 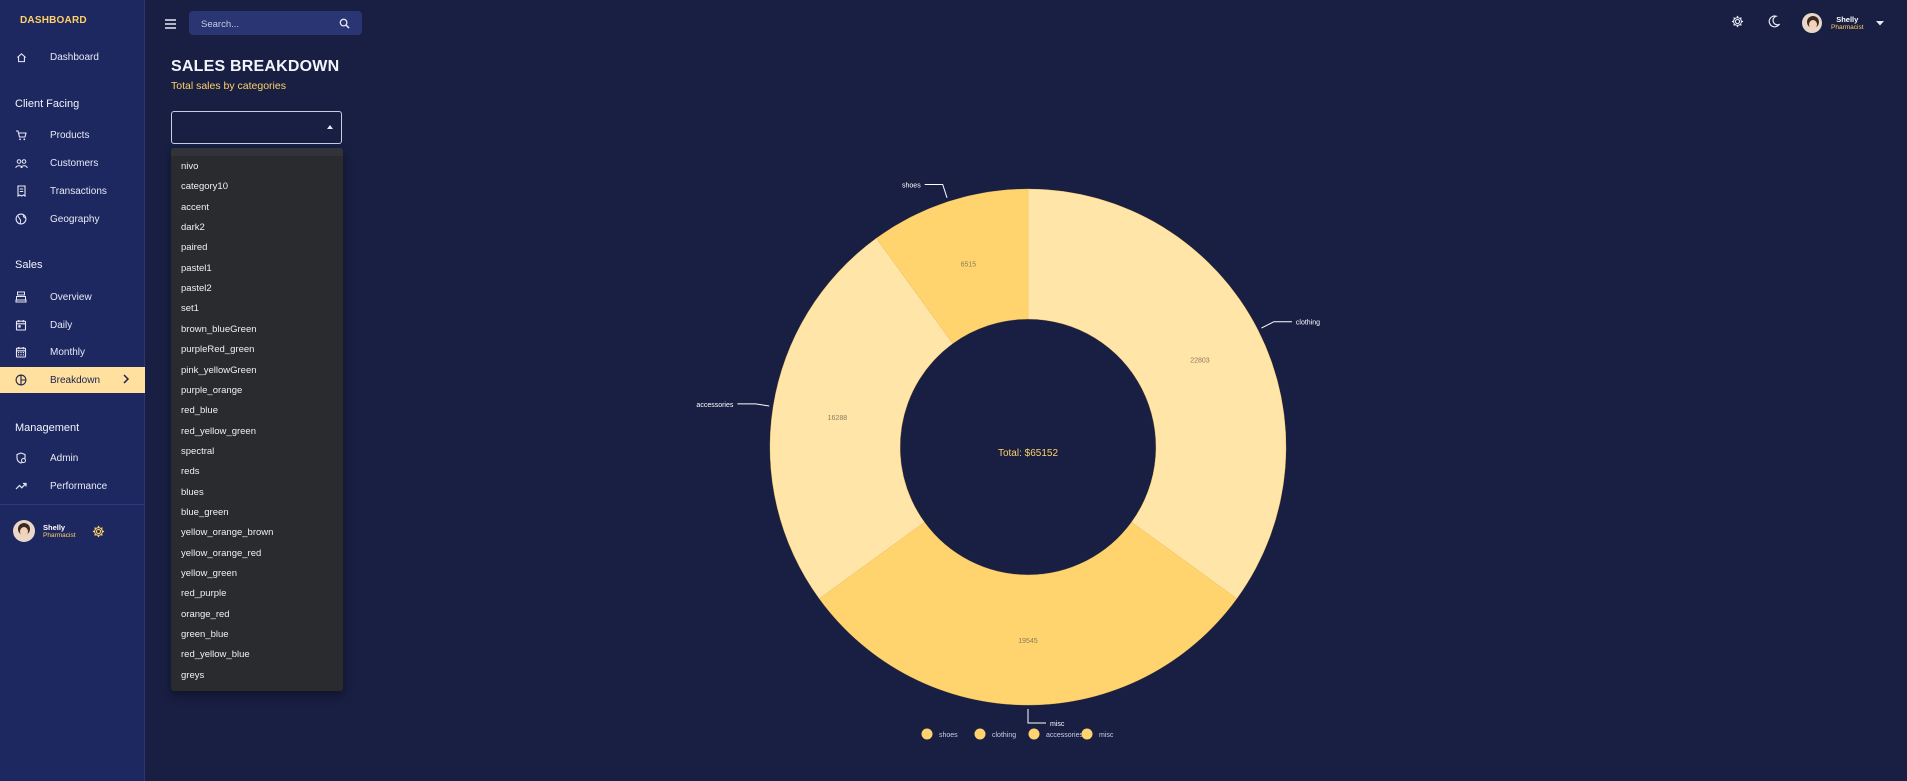 What do you see at coordinates (21, 191) in the screenshot?
I see `receipt-icon` at bounding box center [21, 191].